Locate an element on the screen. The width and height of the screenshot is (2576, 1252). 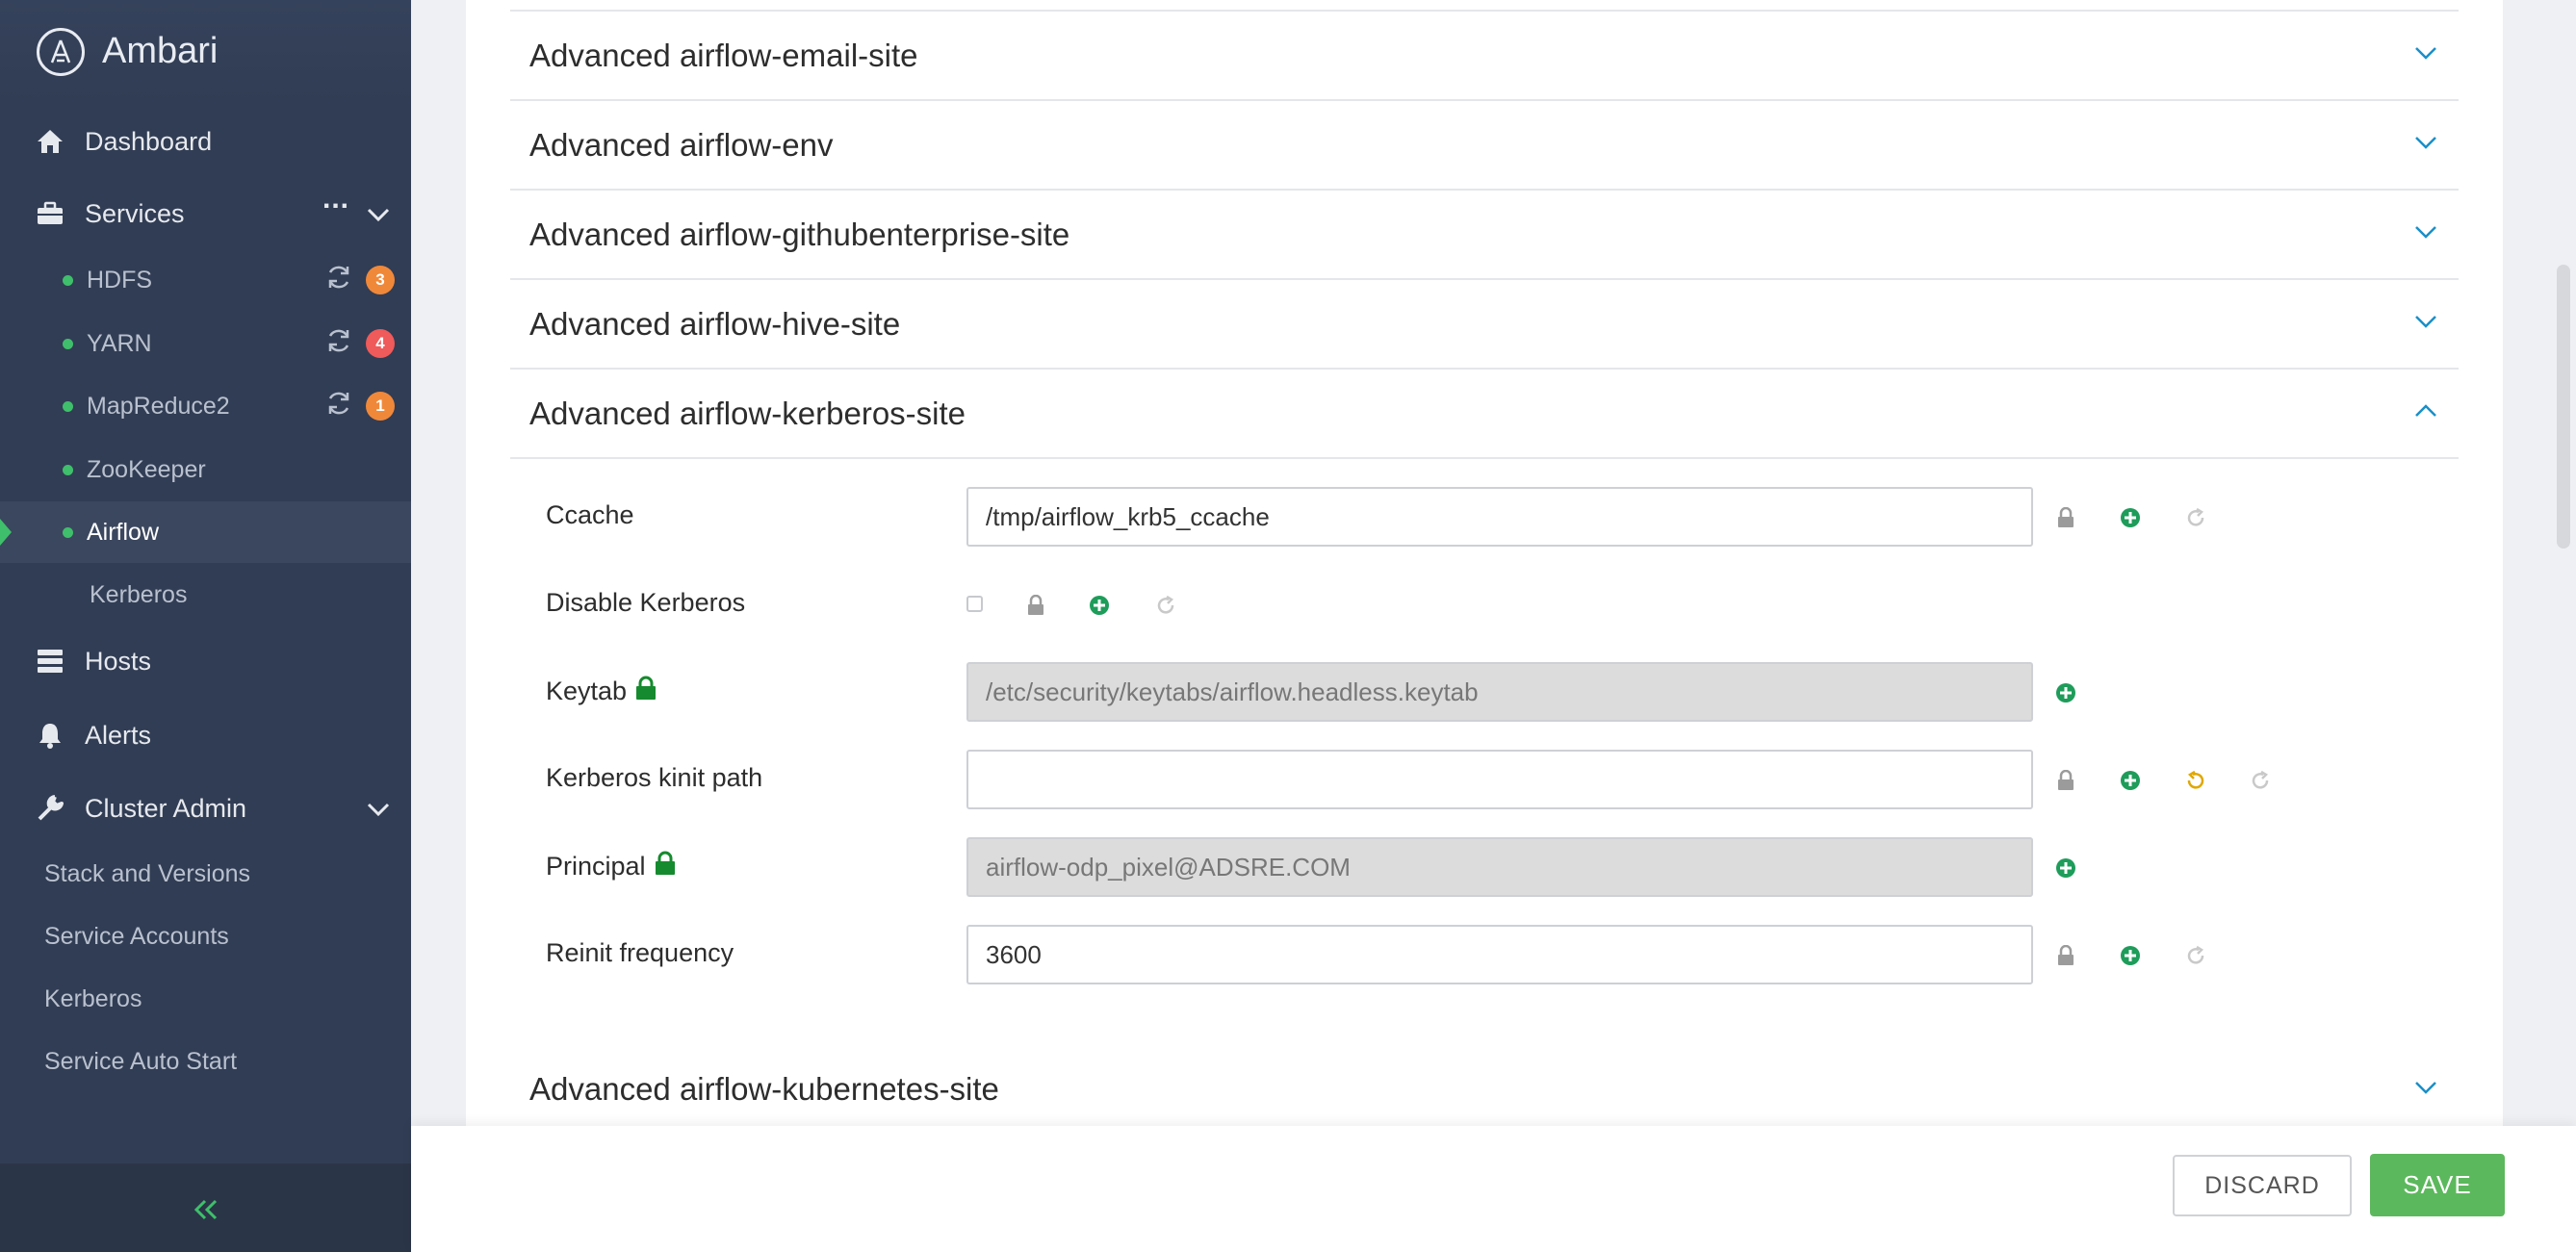
service-label: HDFS is located at coordinates (120, 280).